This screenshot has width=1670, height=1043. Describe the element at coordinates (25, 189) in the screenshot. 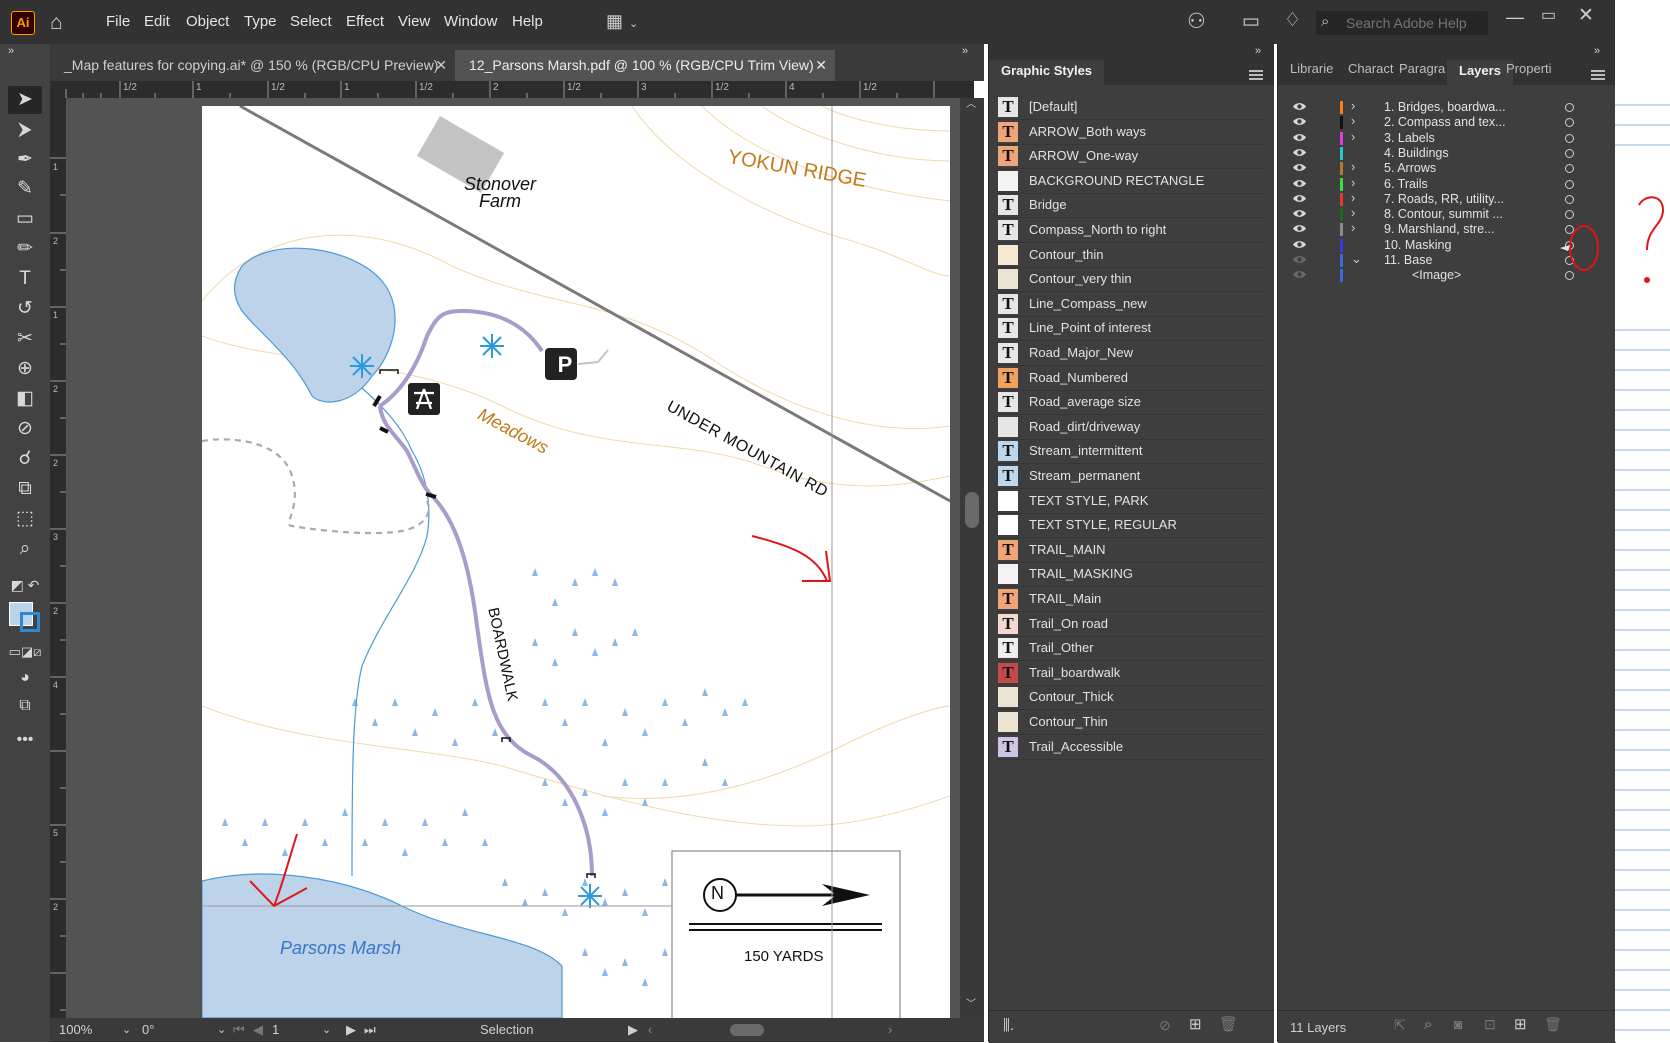

I see `curvature-tool: ✎` at that location.